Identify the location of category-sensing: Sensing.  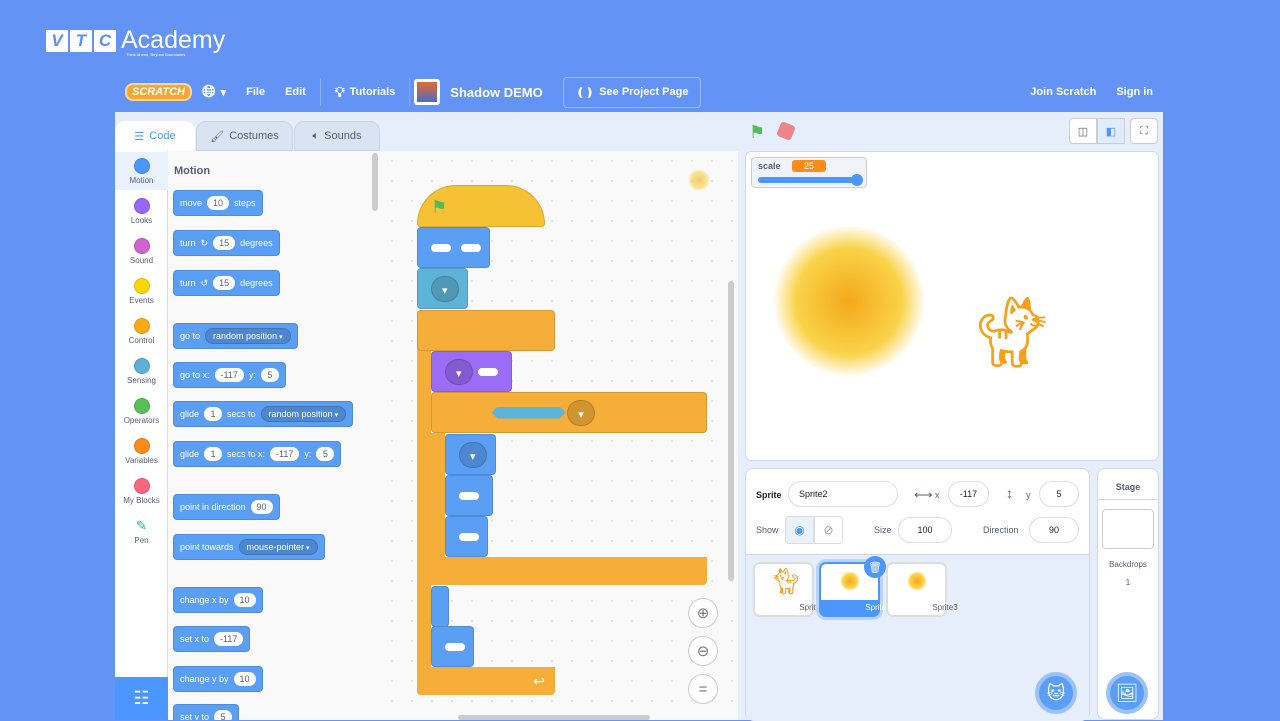
(141, 371).